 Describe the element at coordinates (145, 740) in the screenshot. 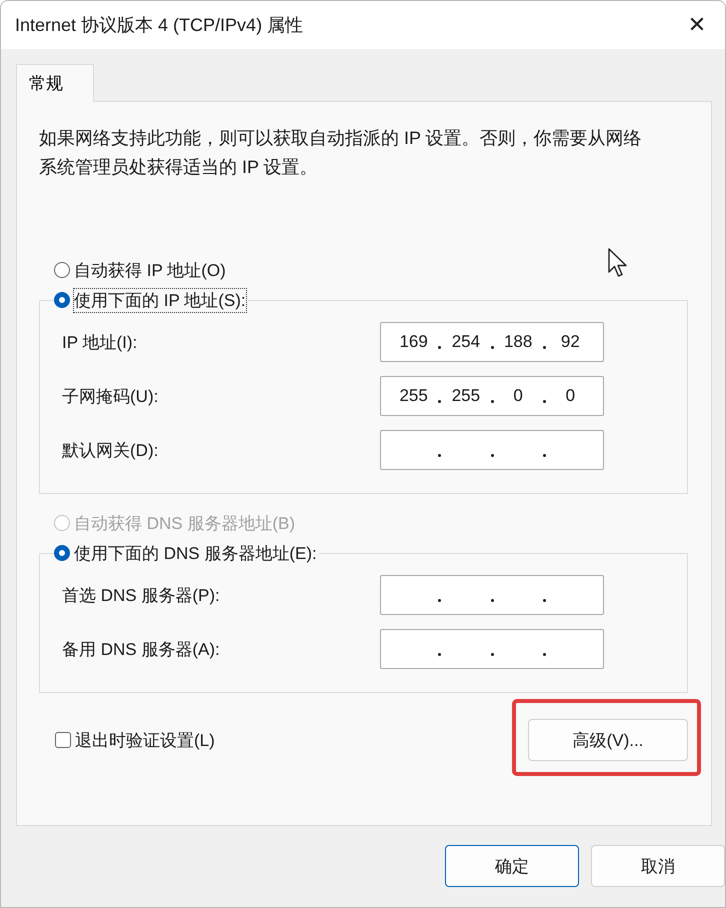

I see `checkbox-label: 退出时验证设置(L)` at that location.